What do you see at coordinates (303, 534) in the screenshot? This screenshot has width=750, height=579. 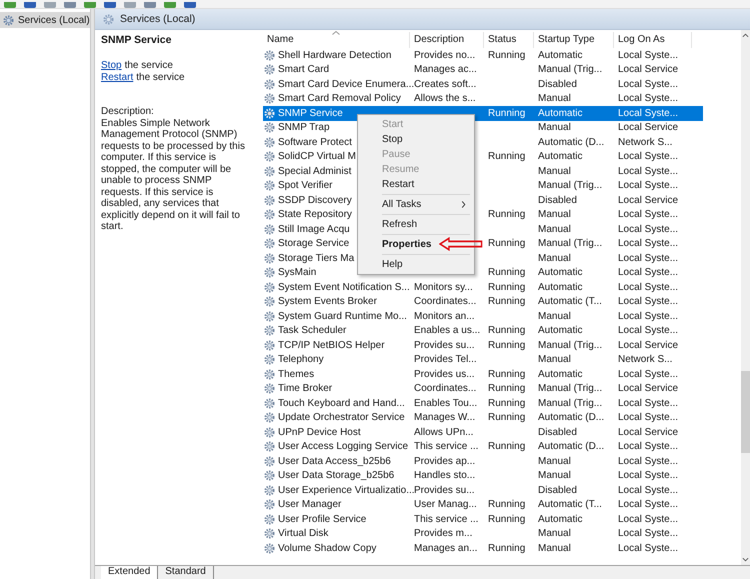 I see `table-cell: Virtual Disk` at bounding box center [303, 534].